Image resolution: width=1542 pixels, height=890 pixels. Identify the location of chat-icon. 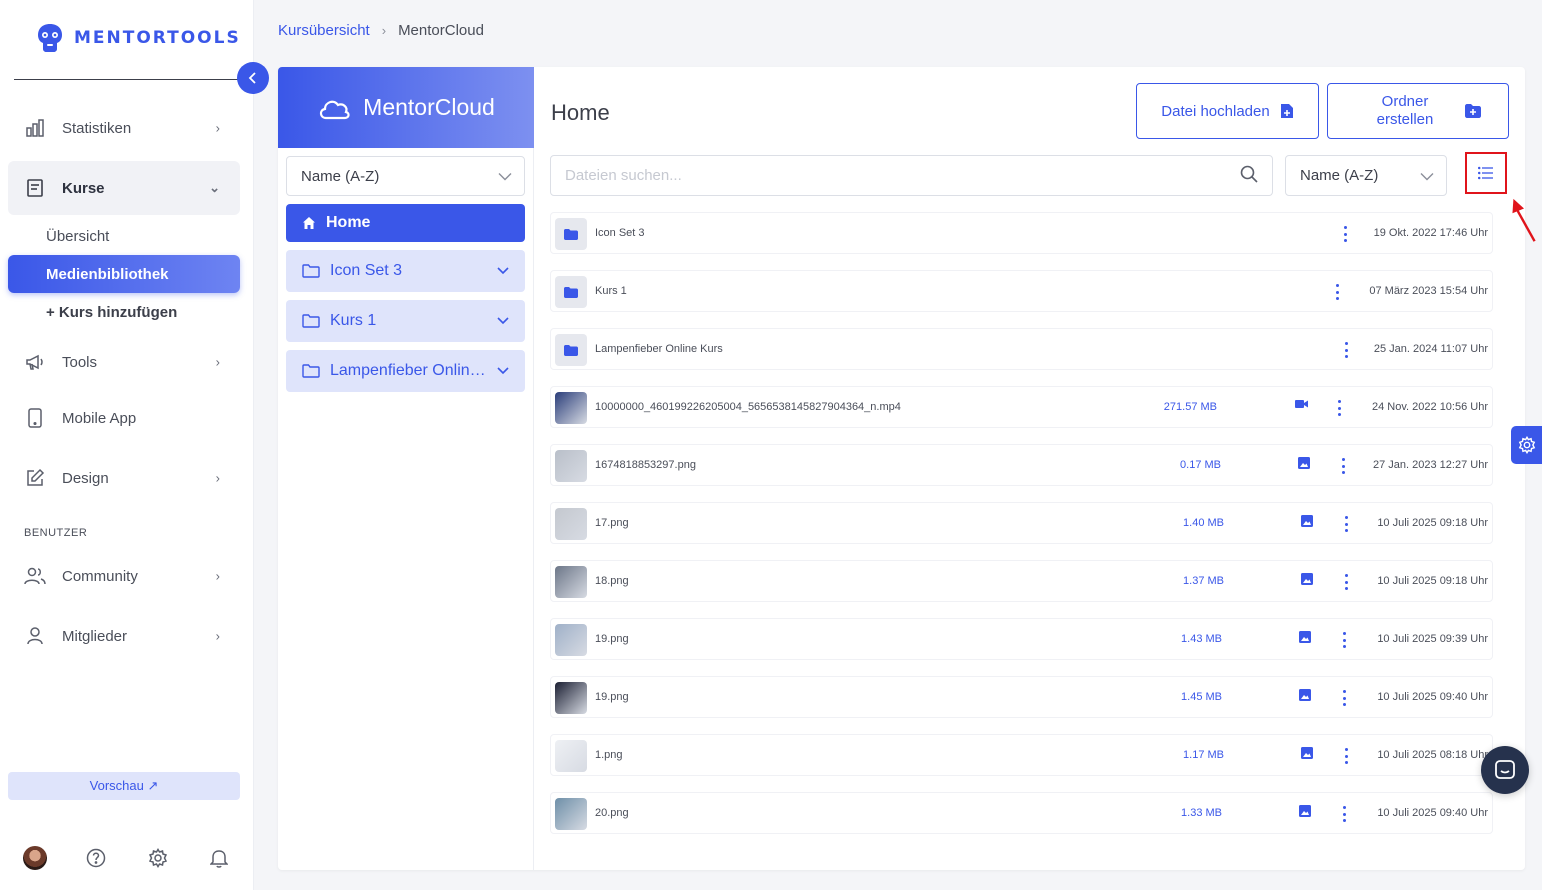
(1505, 769).